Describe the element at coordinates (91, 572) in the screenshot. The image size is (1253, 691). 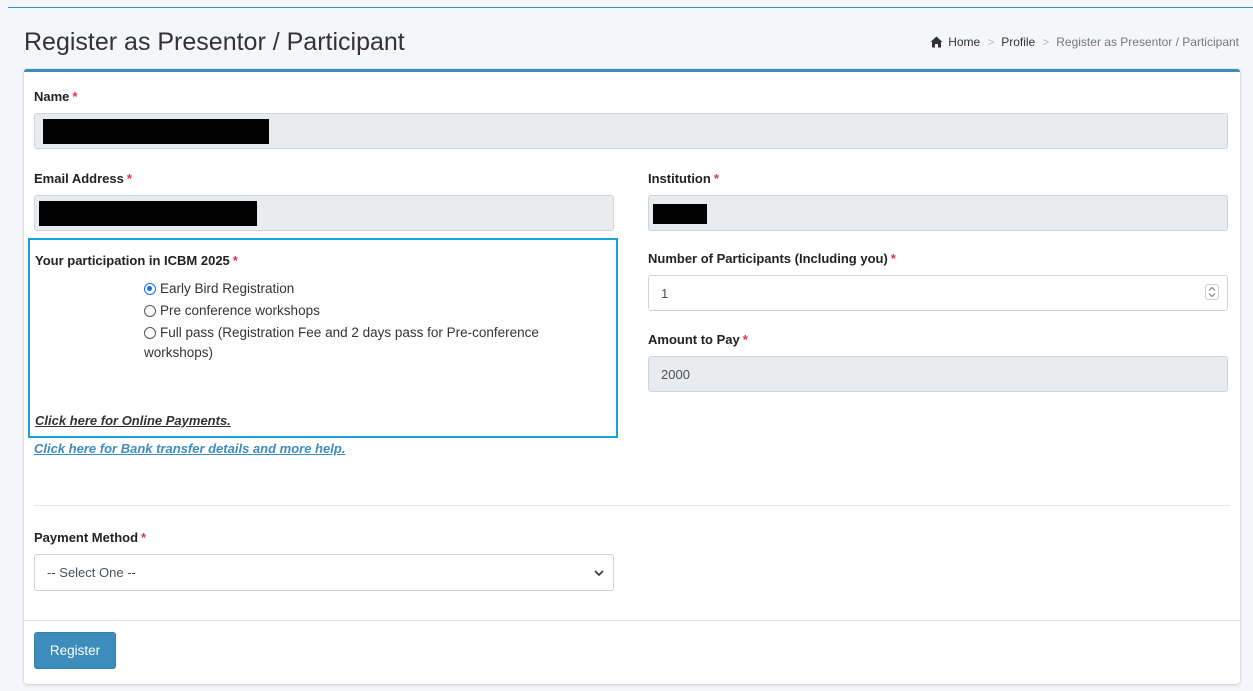
I see `payment-method-value: -- Select One --` at that location.